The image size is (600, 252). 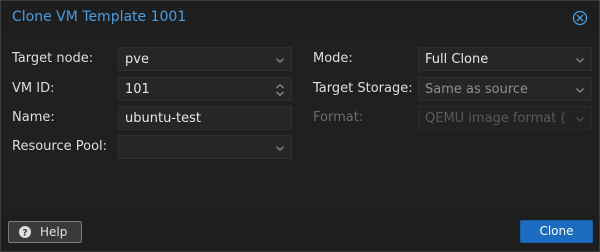 What do you see at coordinates (54, 232) in the screenshot?
I see `help-button-label: Help` at bounding box center [54, 232].